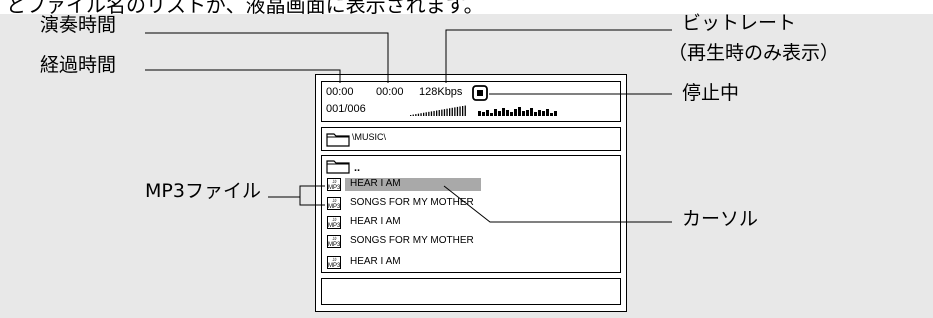  I want to click on leader-playback-time, so click(267, 57).